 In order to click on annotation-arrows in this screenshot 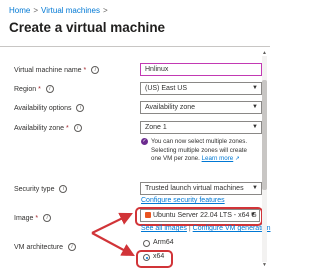, I will do `click(113, 234)`.